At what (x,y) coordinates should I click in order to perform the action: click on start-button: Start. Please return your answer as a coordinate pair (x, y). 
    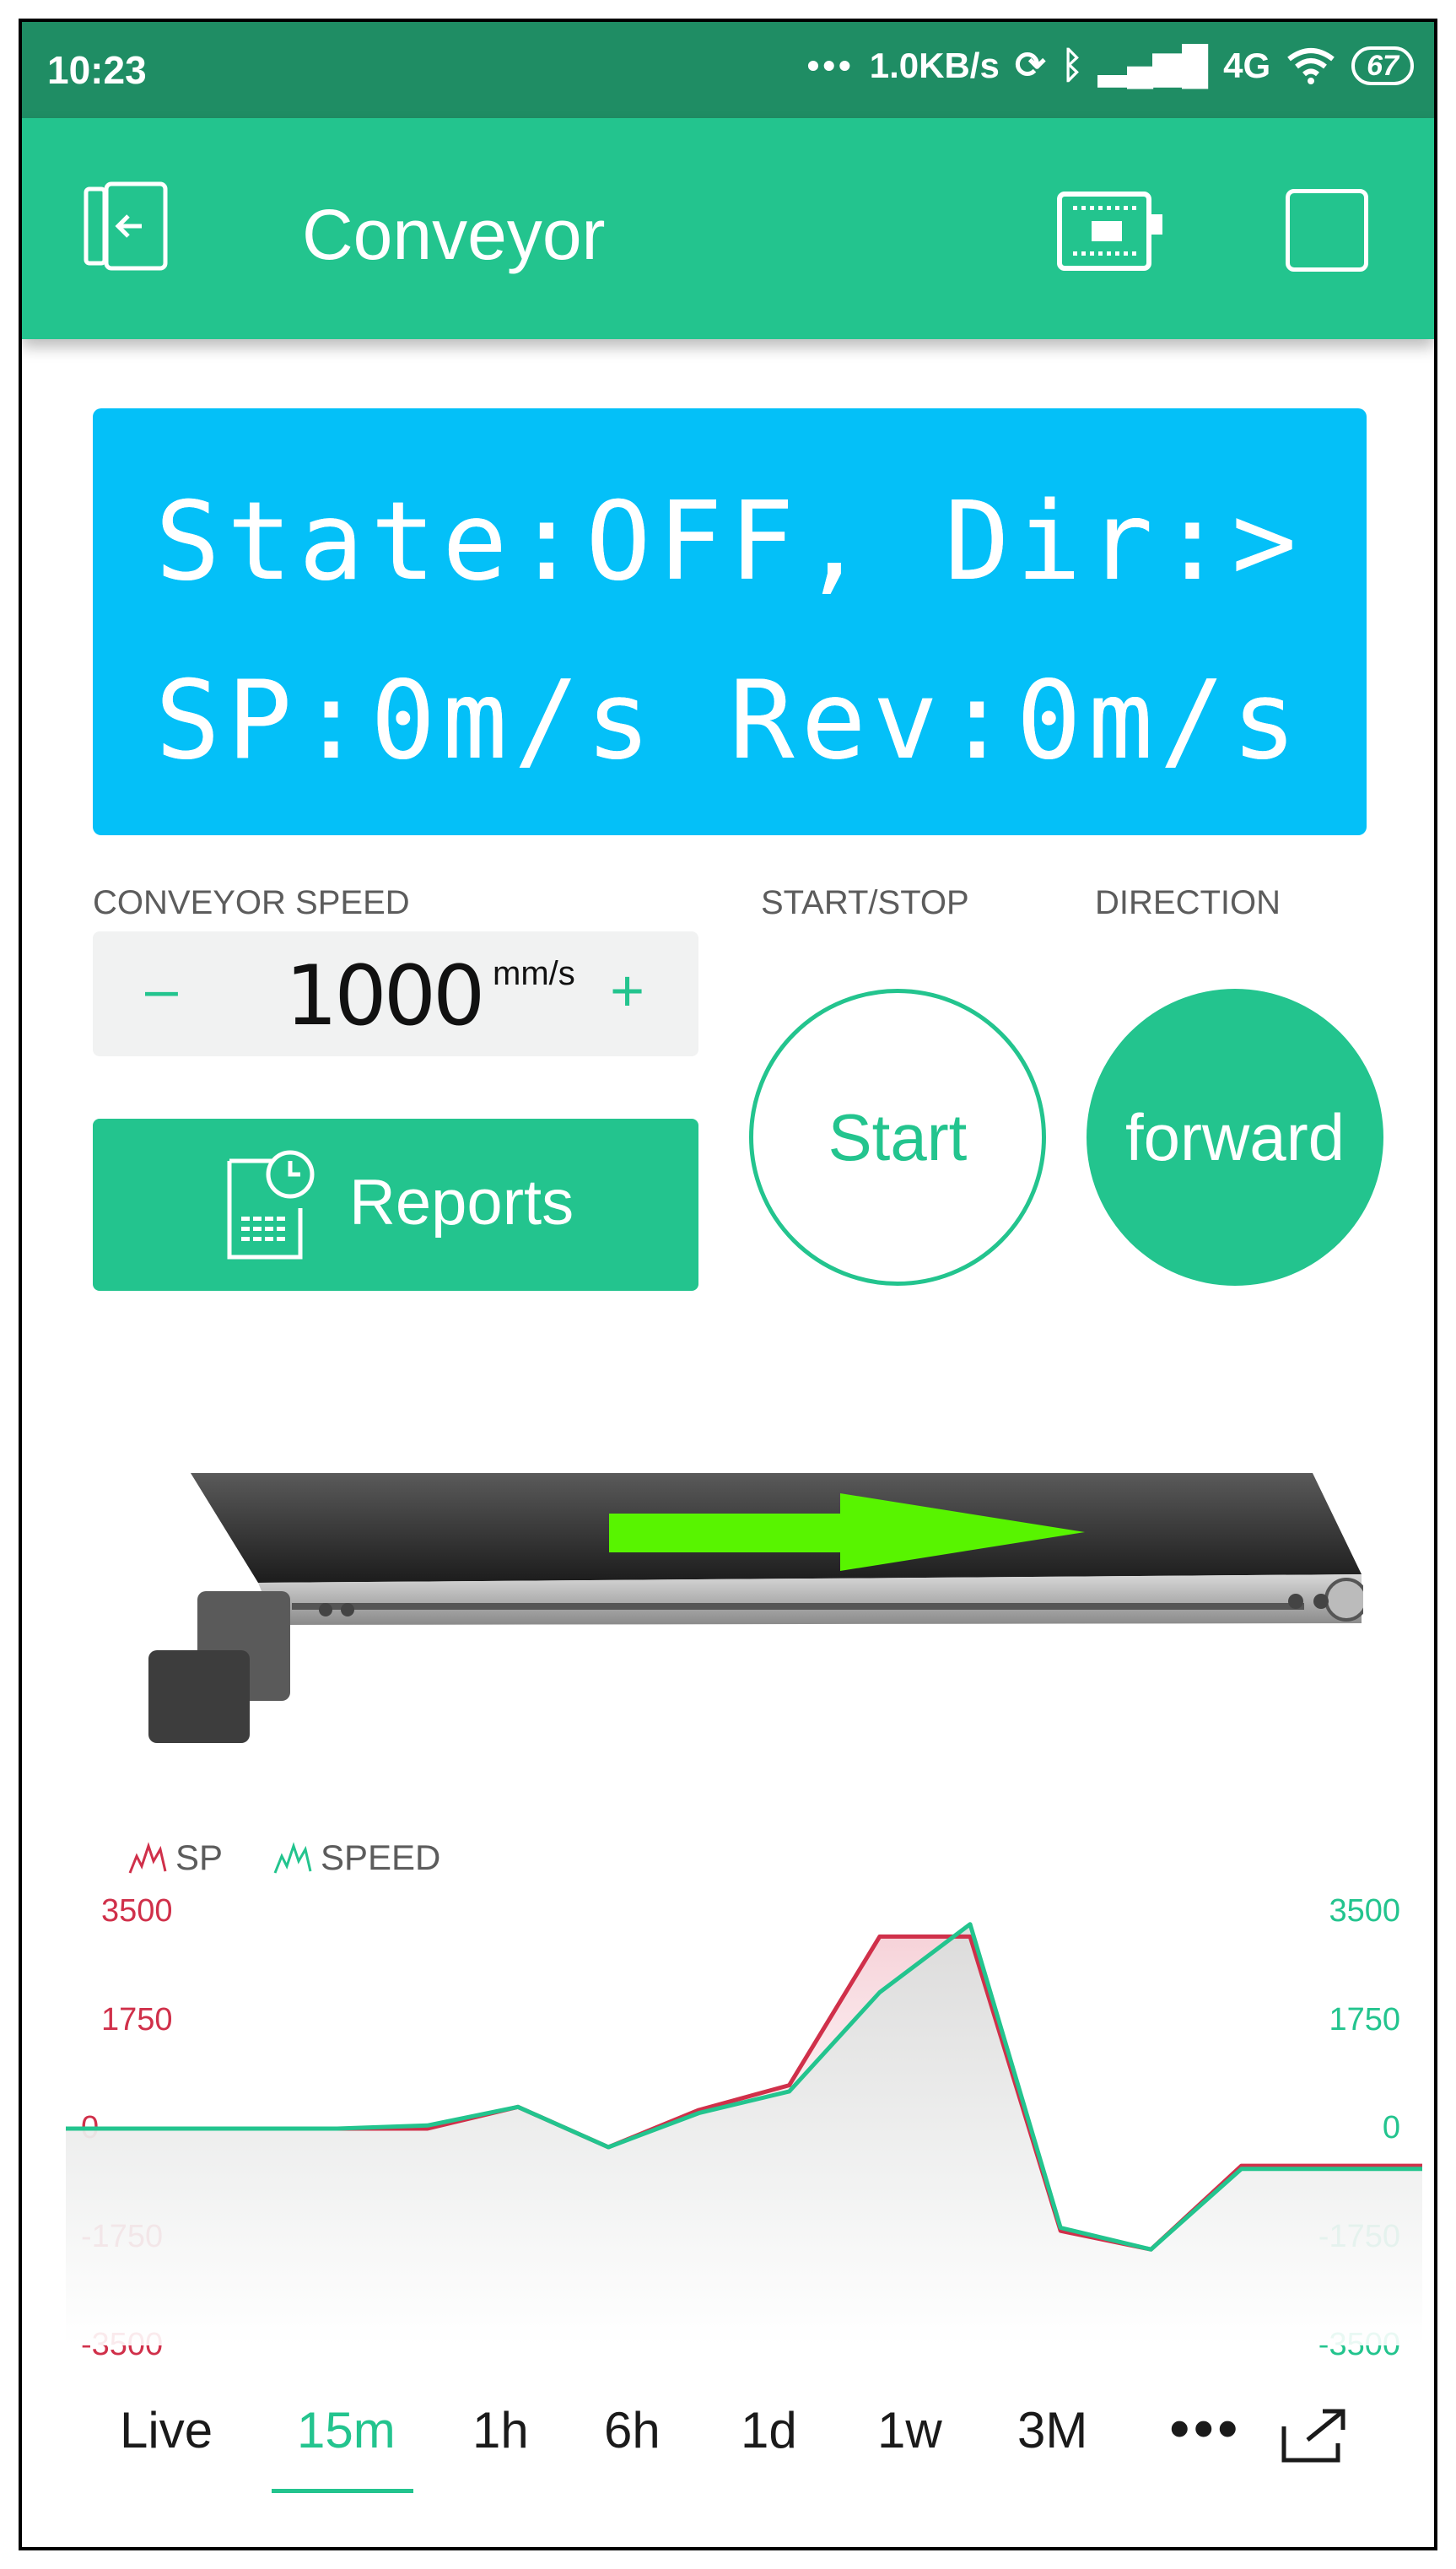
    Looking at the image, I should click on (898, 1137).